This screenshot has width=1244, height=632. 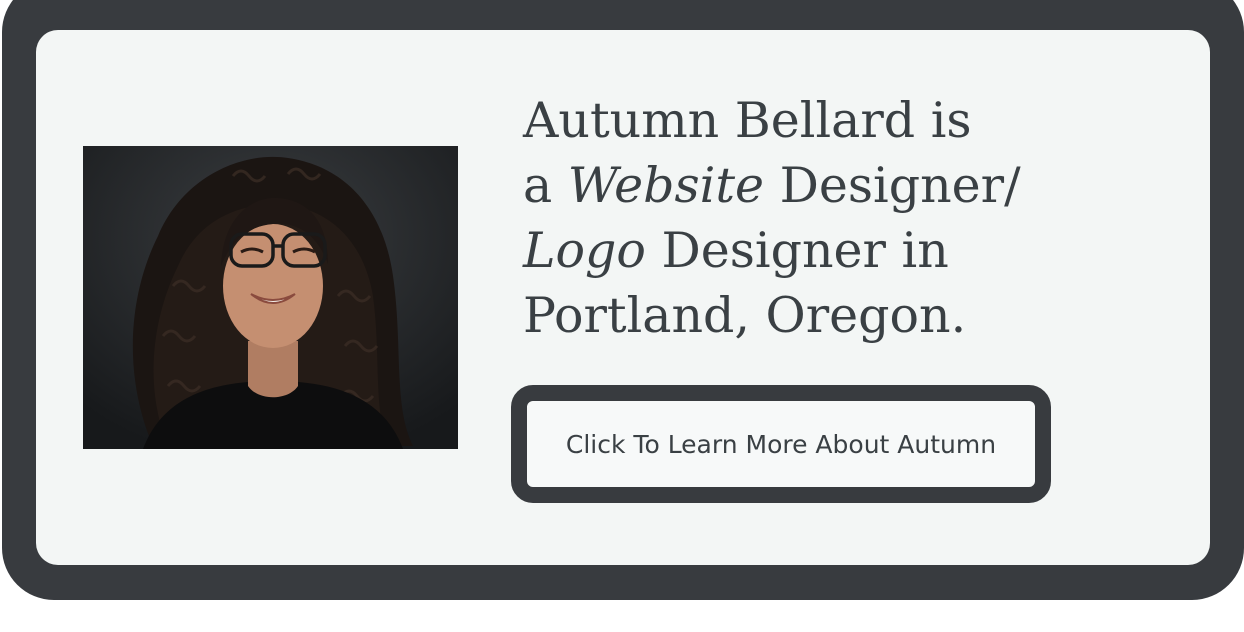 I want to click on profile-photo, so click(x=270, y=297).